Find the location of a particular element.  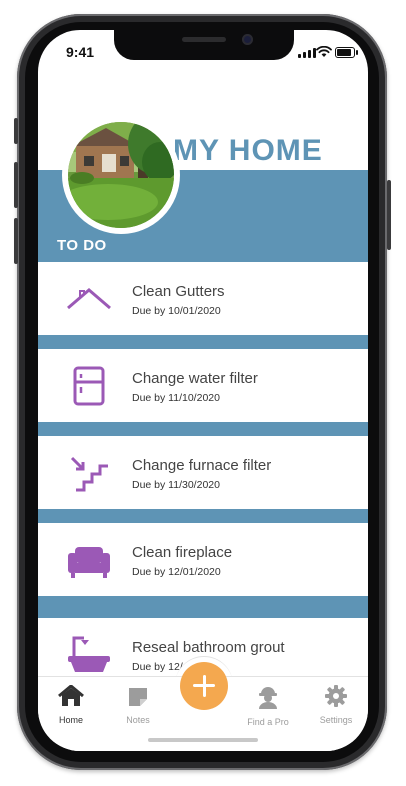

task-title: Clean fireplace is located at coordinates (182, 552).